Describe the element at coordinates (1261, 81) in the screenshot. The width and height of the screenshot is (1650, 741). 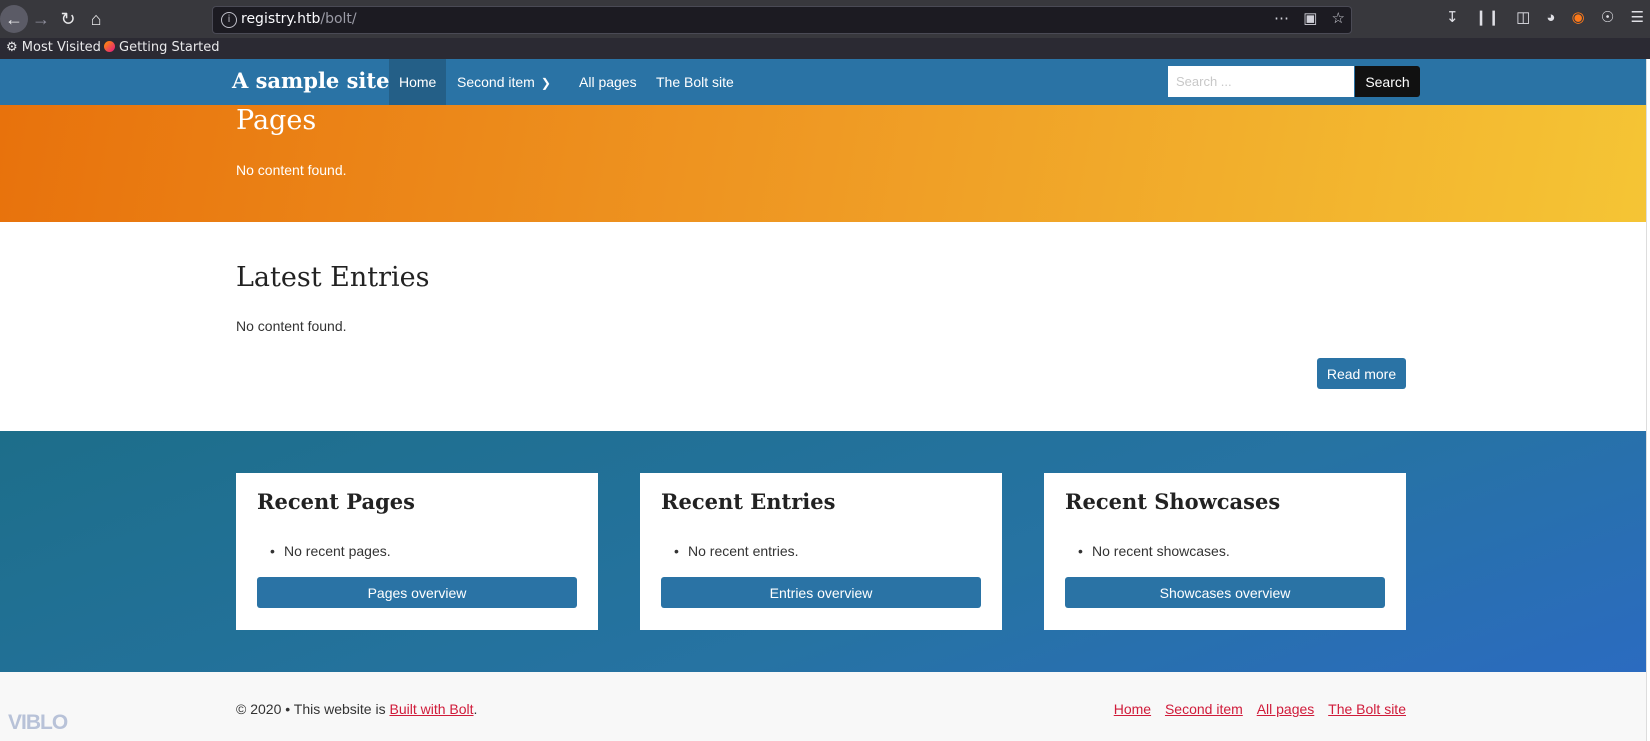
I see `search-input` at that location.